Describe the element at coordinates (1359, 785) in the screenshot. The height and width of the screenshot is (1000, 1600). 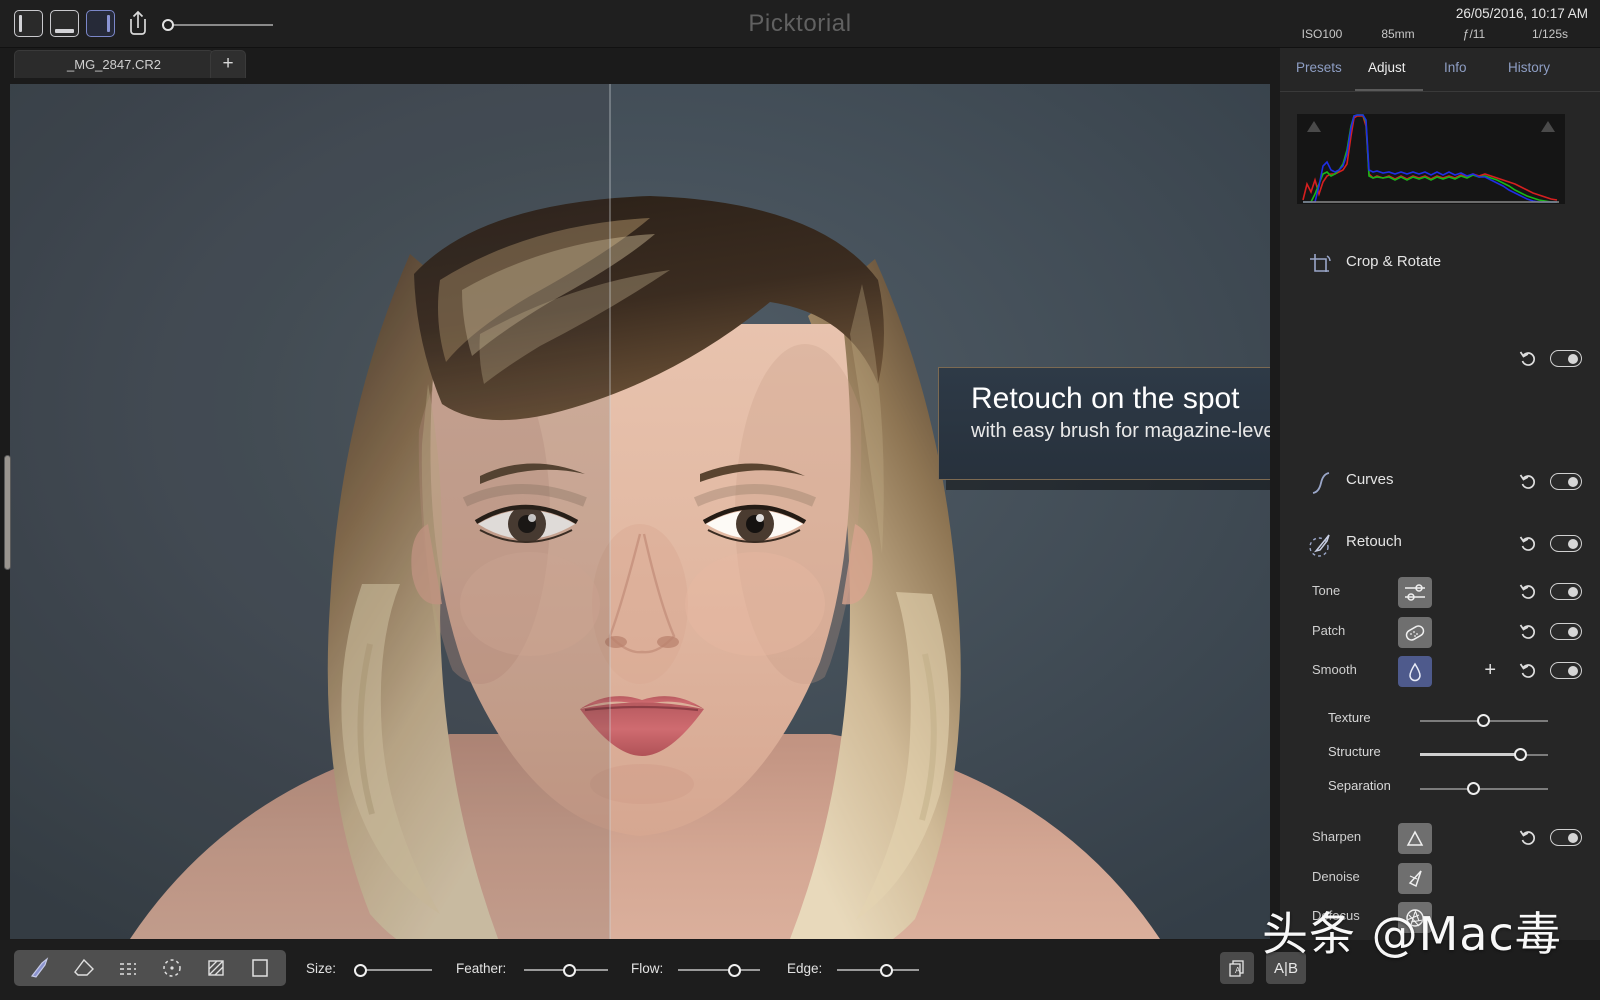
I see `slider-label-separation: Separation` at that location.